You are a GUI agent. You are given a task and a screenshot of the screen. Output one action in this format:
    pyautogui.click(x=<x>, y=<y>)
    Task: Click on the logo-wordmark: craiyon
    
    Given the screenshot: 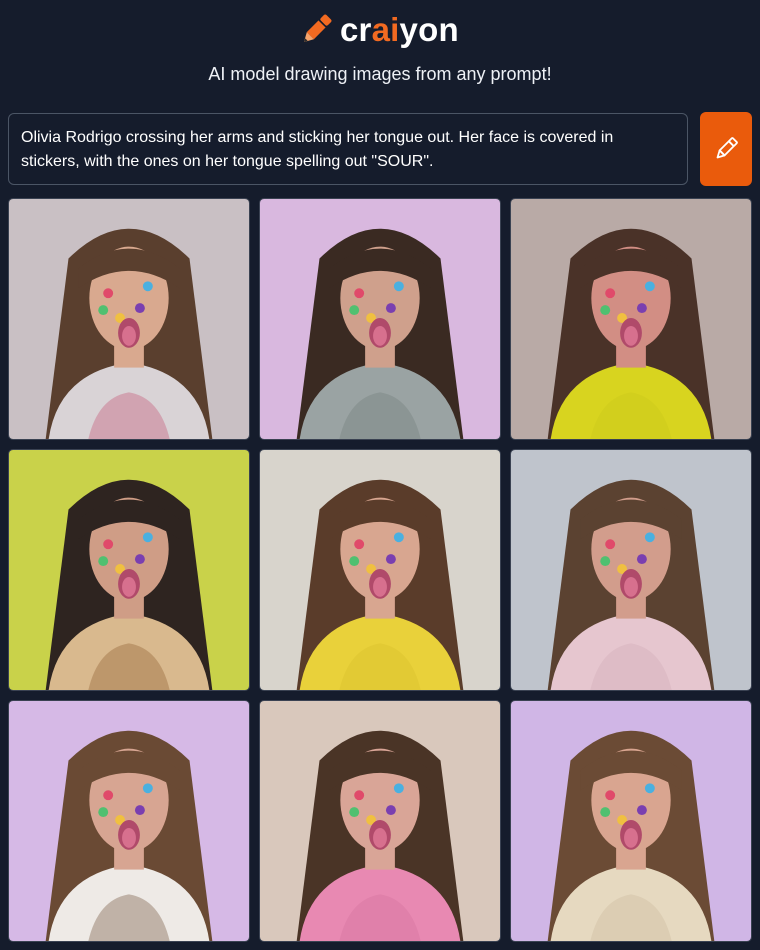 What is the action you would take?
    pyautogui.click(x=399, y=30)
    